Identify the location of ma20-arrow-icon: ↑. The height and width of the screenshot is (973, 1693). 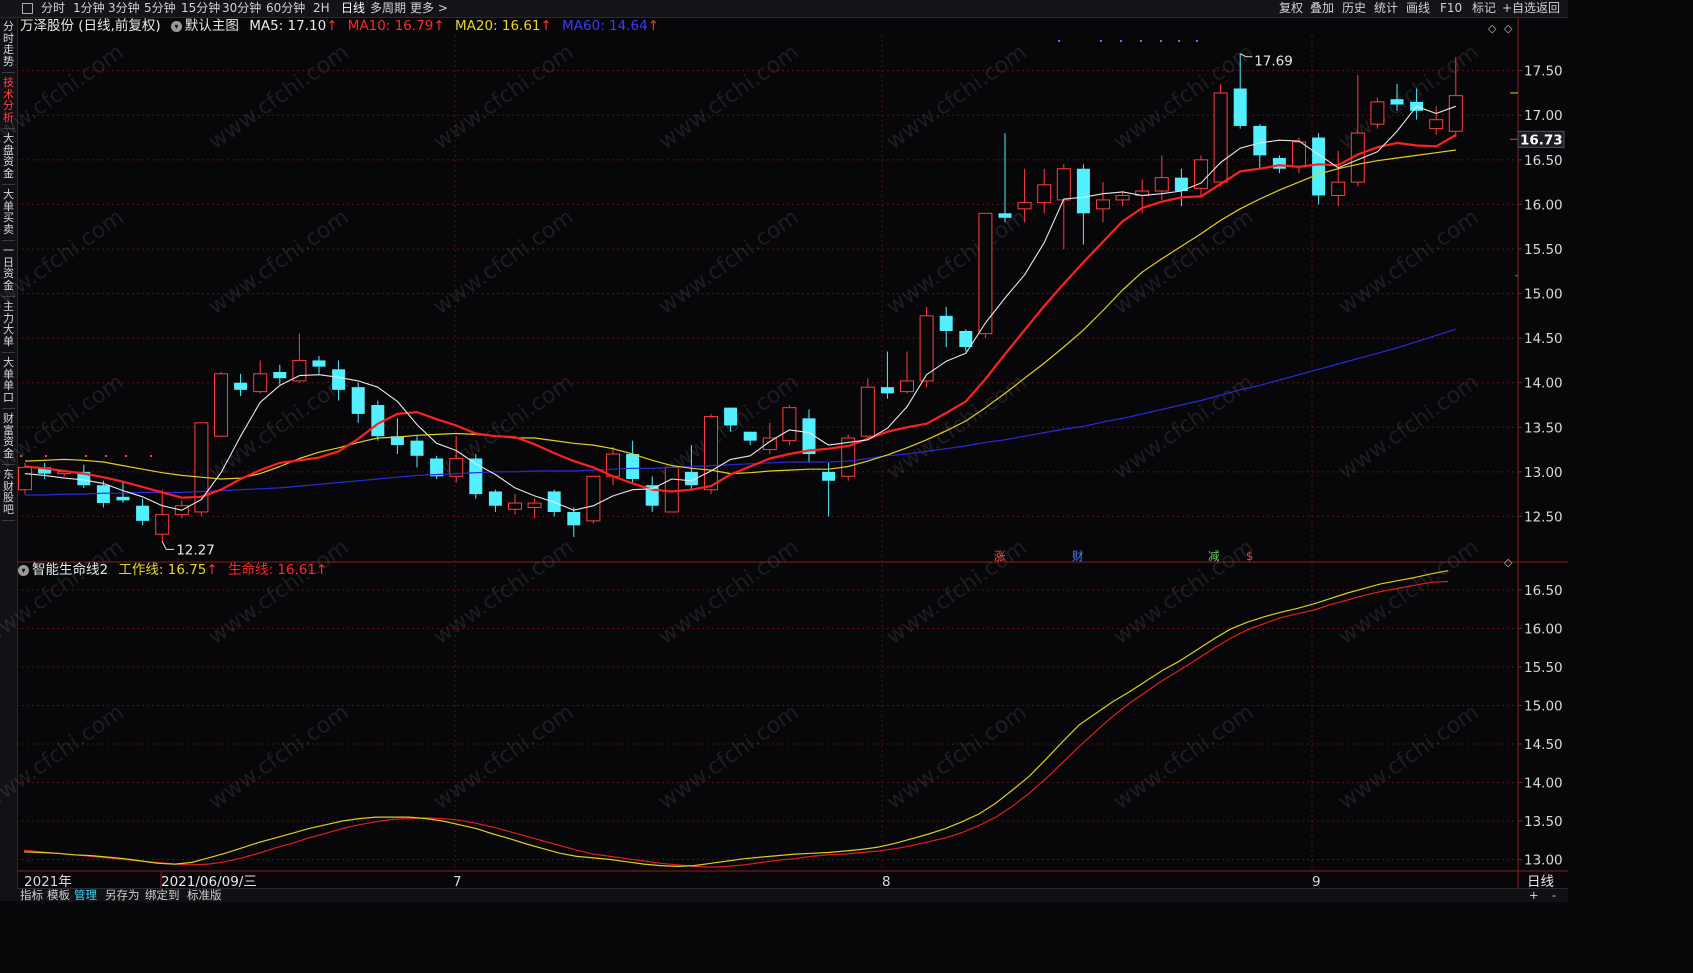
(546, 26).